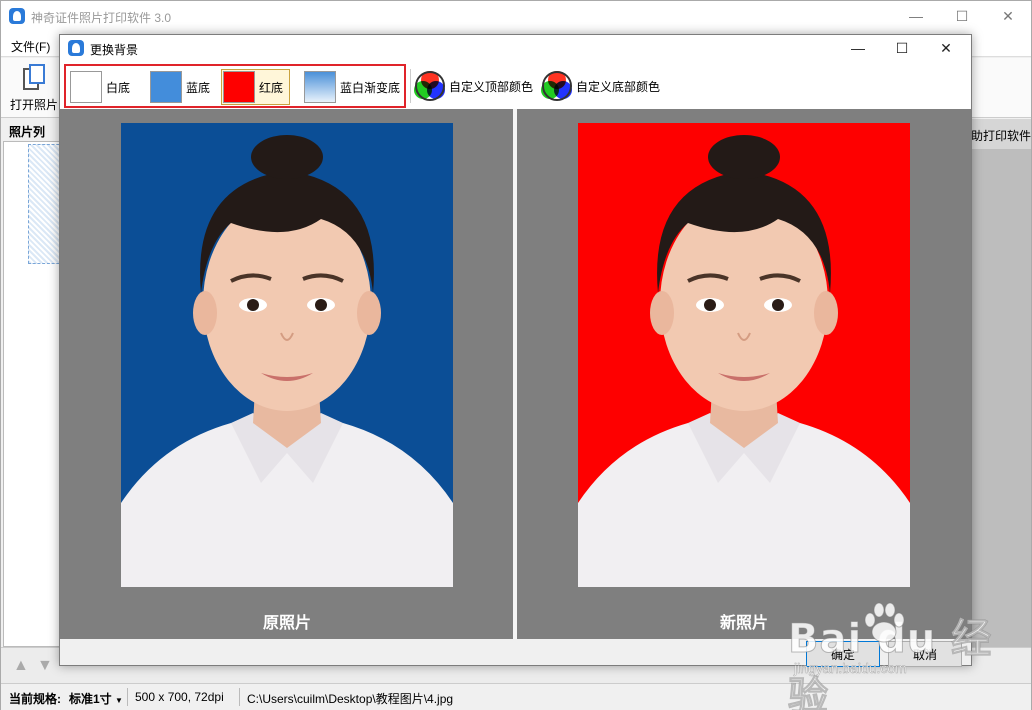 The height and width of the screenshot is (710, 1032). I want to click on close-icon: ✕, so click(1008, 16).